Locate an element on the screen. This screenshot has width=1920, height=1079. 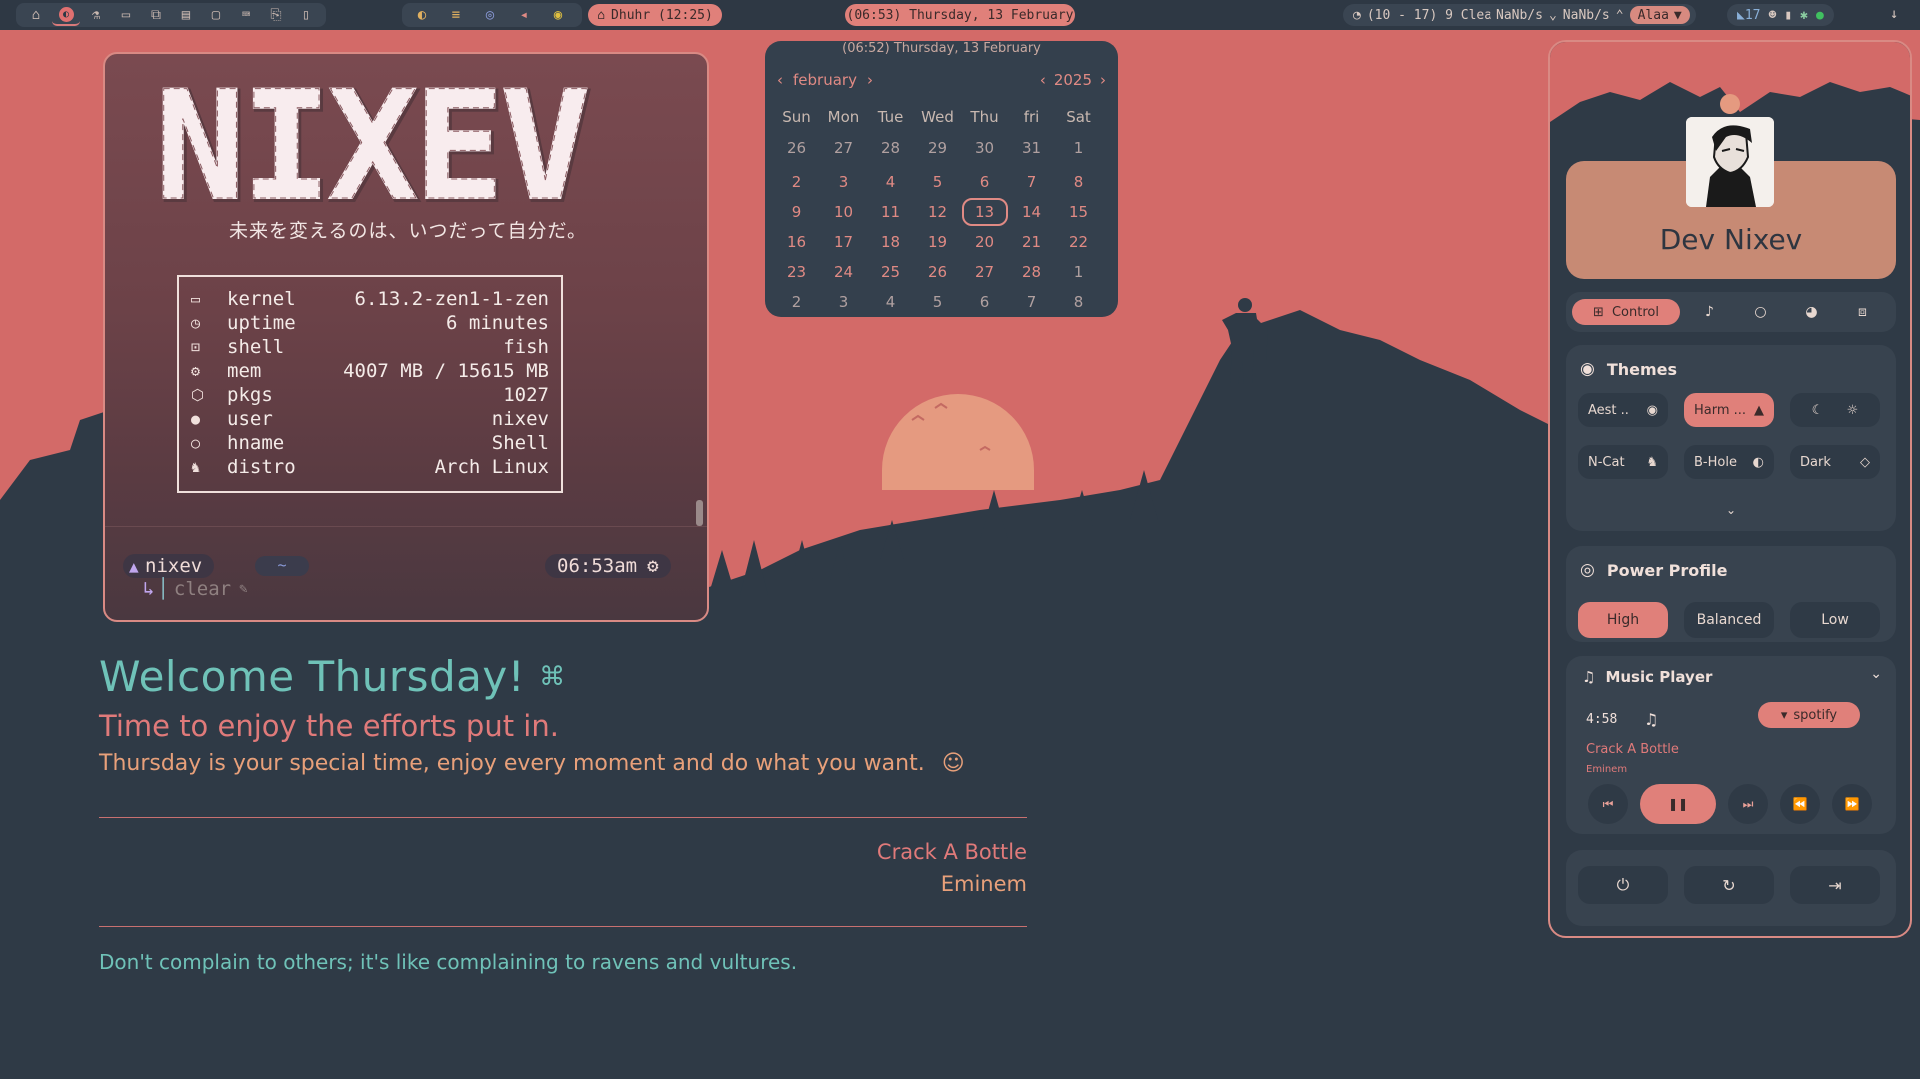
logout-button: ⇥ is located at coordinates (1835, 885).